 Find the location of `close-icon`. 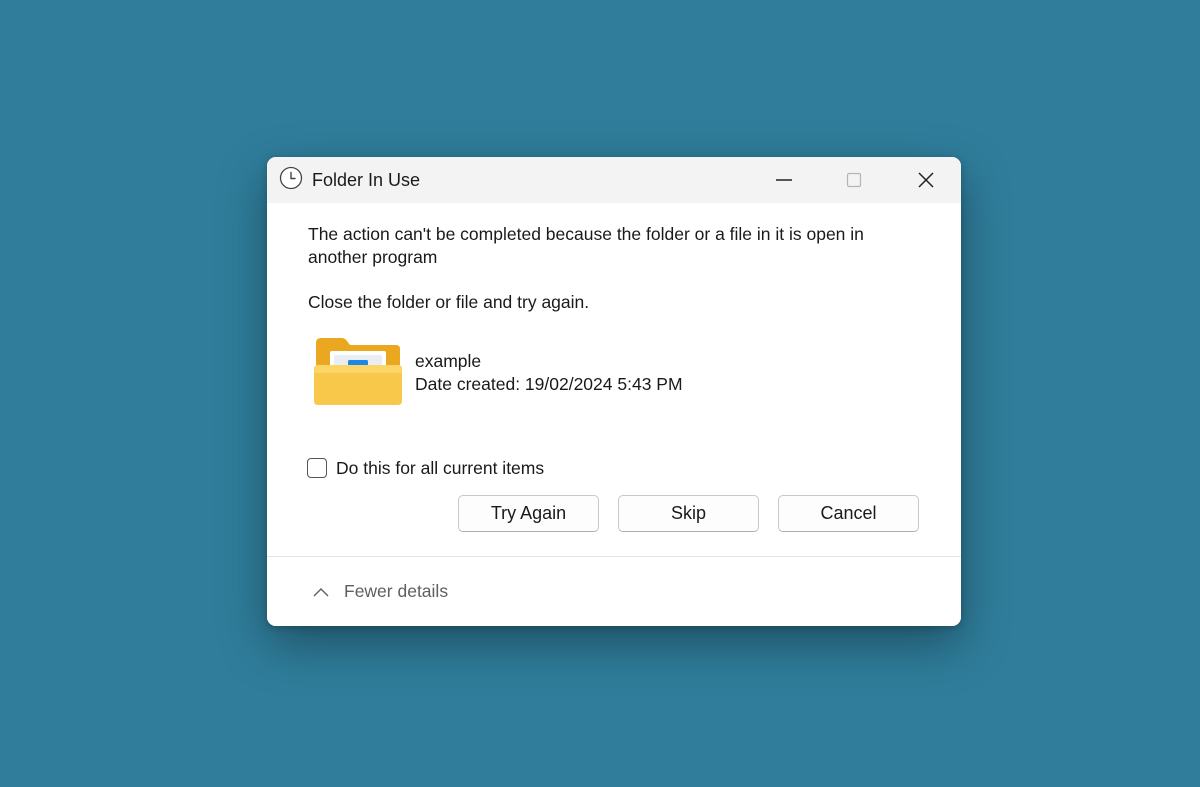

close-icon is located at coordinates (926, 180).